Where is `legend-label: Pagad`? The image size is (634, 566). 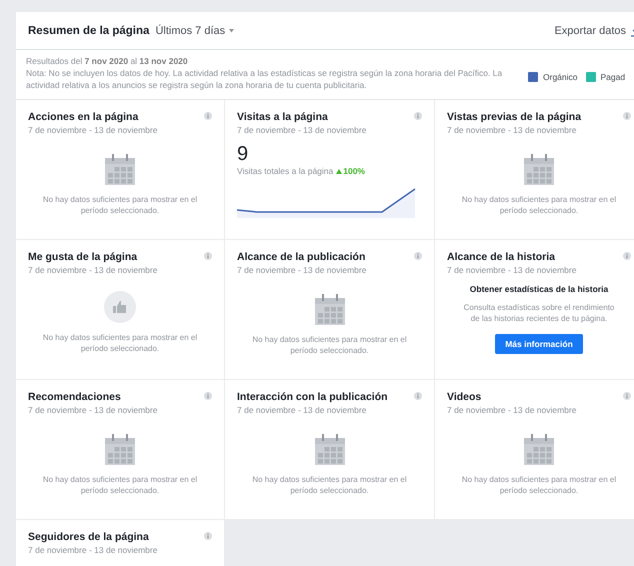
legend-label: Pagad is located at coordinates (613, 77).